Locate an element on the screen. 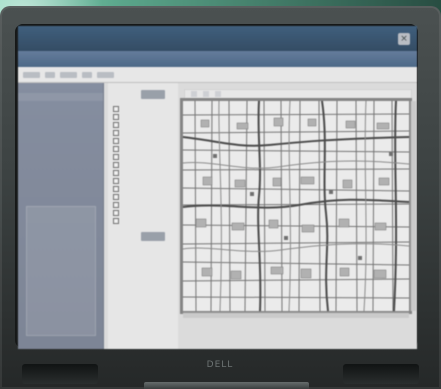 The width and height of the screenshot is (441, 389). close-button: × is located at coordinates (404, 38).